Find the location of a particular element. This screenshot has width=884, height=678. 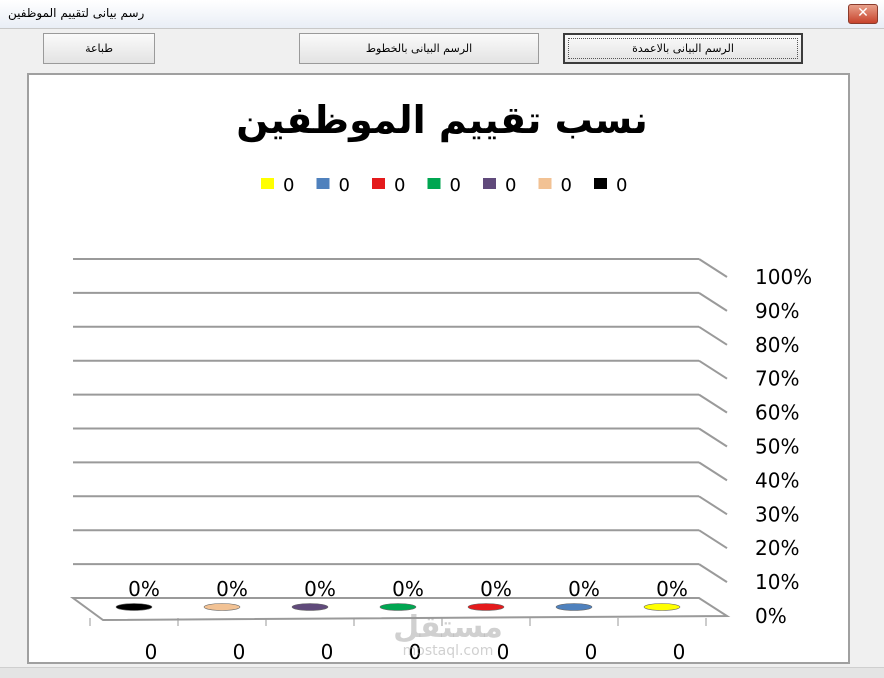

print-button: طباعة is located at coordinates (99, 48).